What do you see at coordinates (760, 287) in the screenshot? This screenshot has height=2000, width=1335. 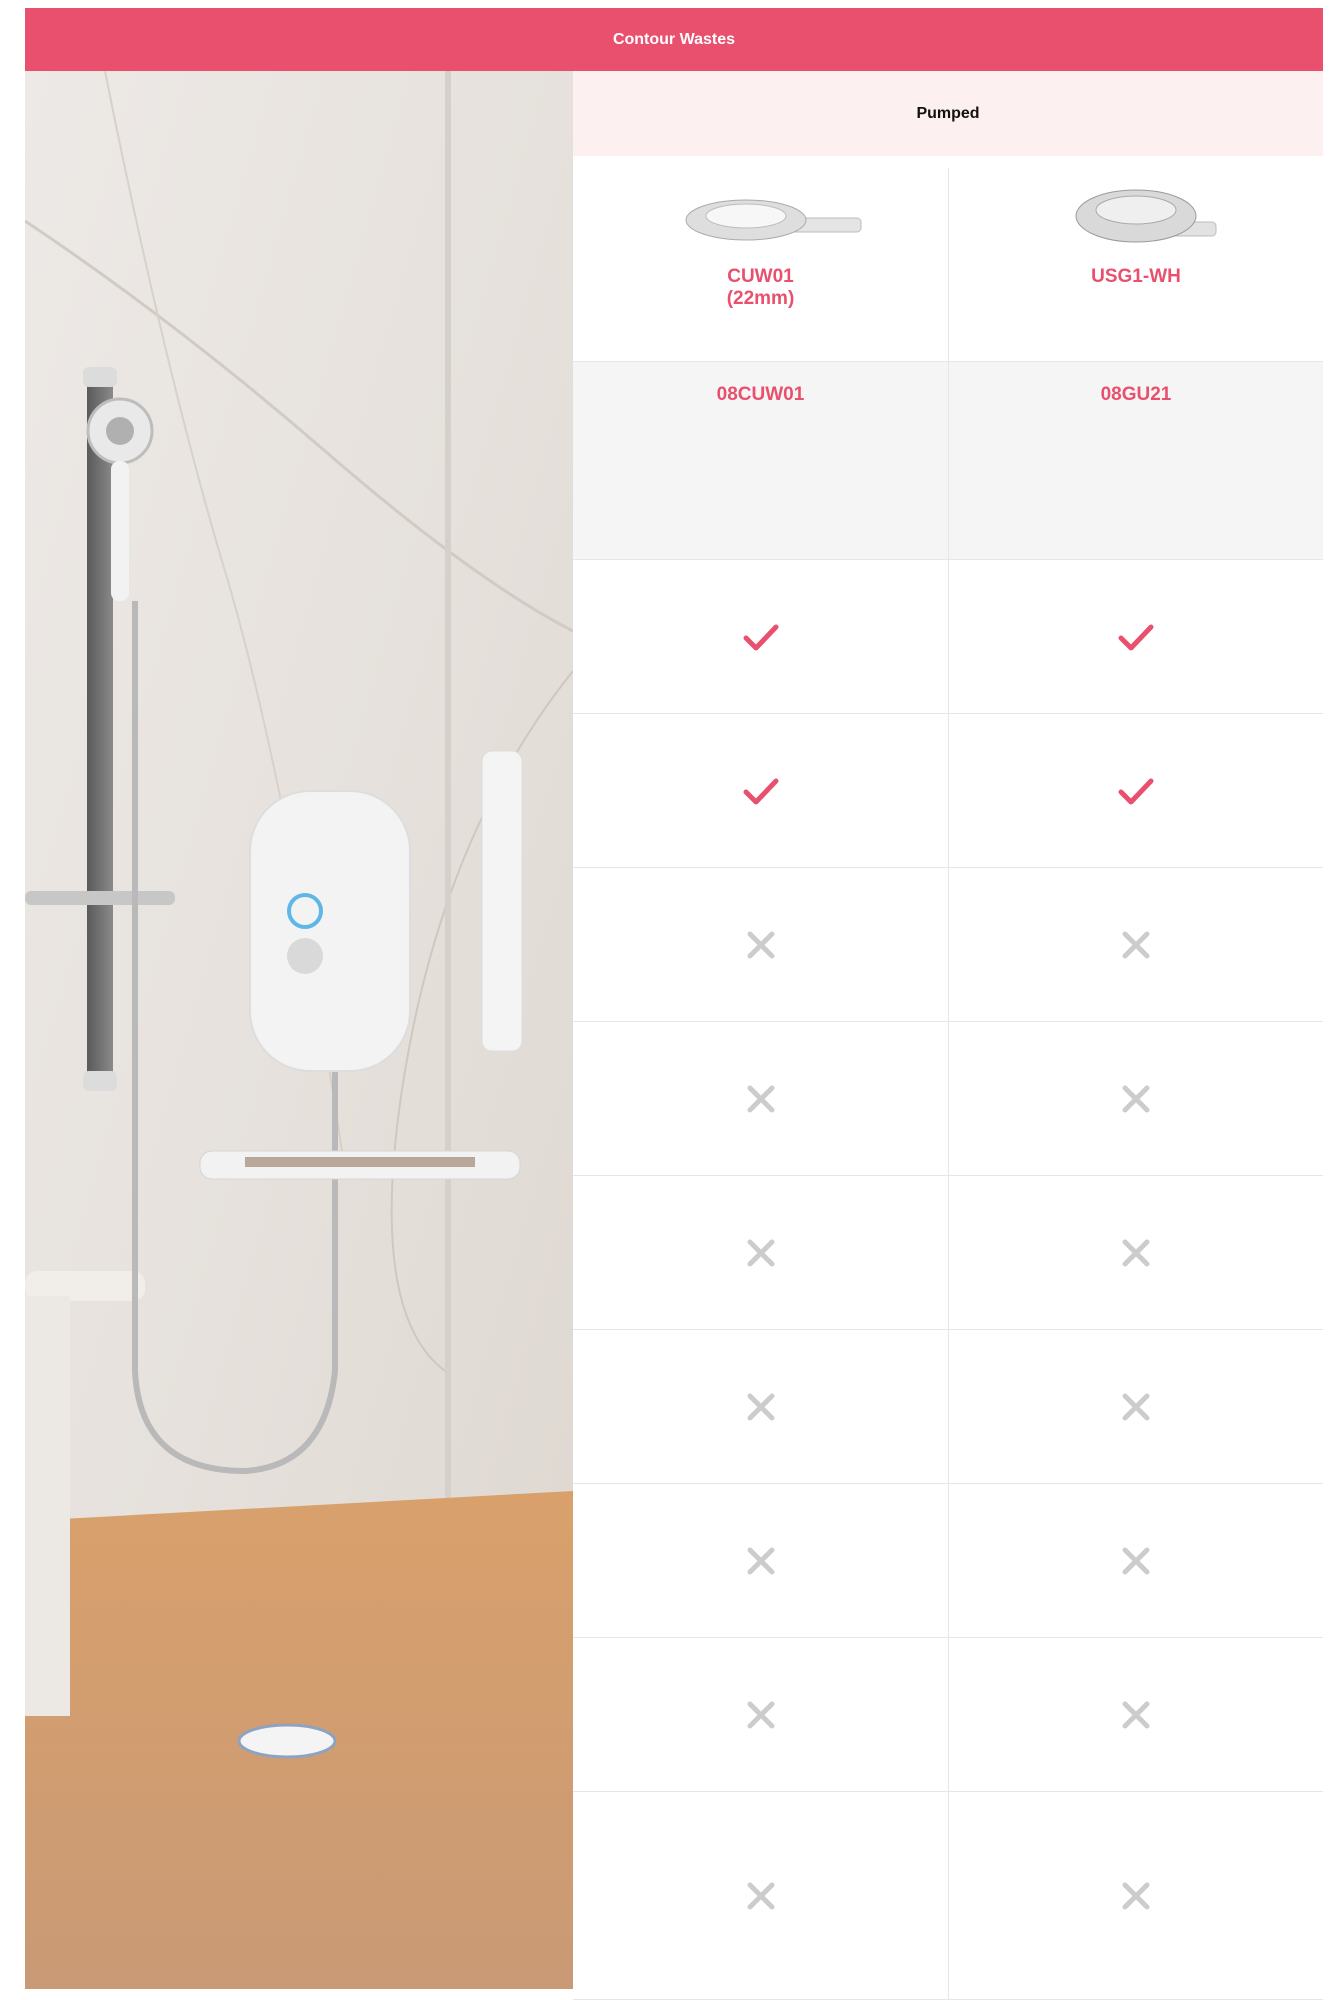 I see `product-name: CUW01 (22mm)` at bounding box center [760, 287].